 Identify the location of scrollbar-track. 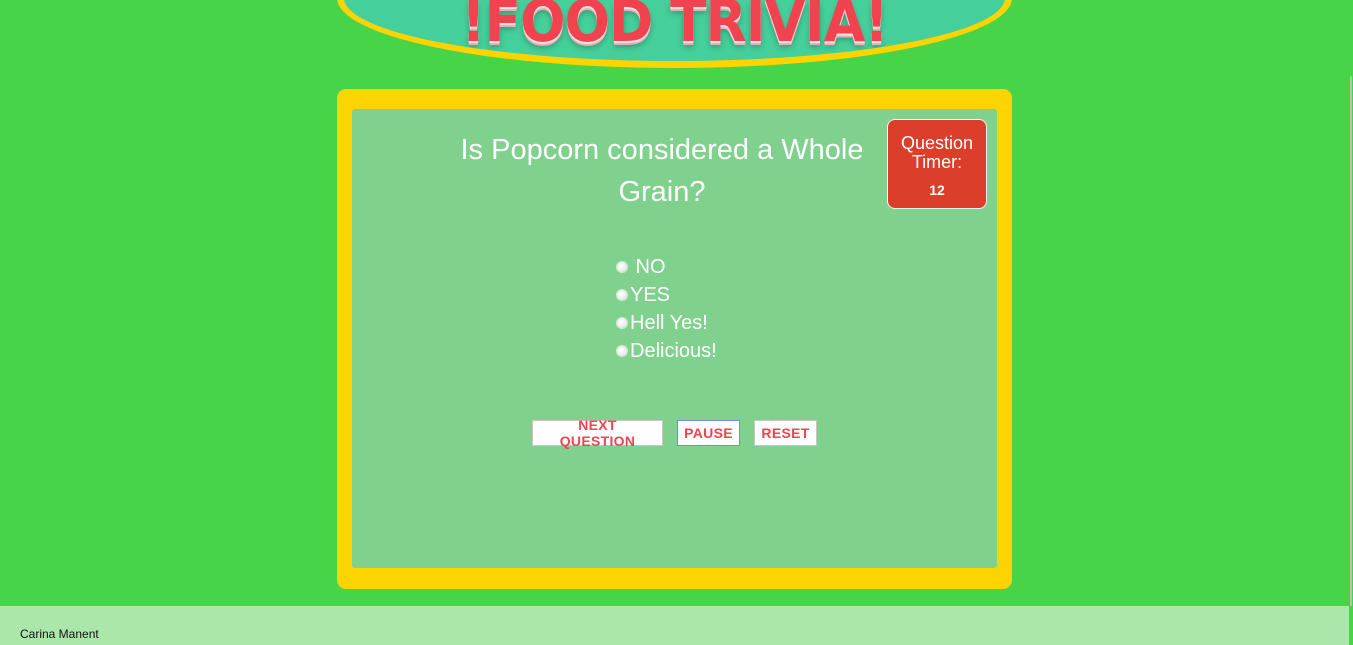
(1351, 303).